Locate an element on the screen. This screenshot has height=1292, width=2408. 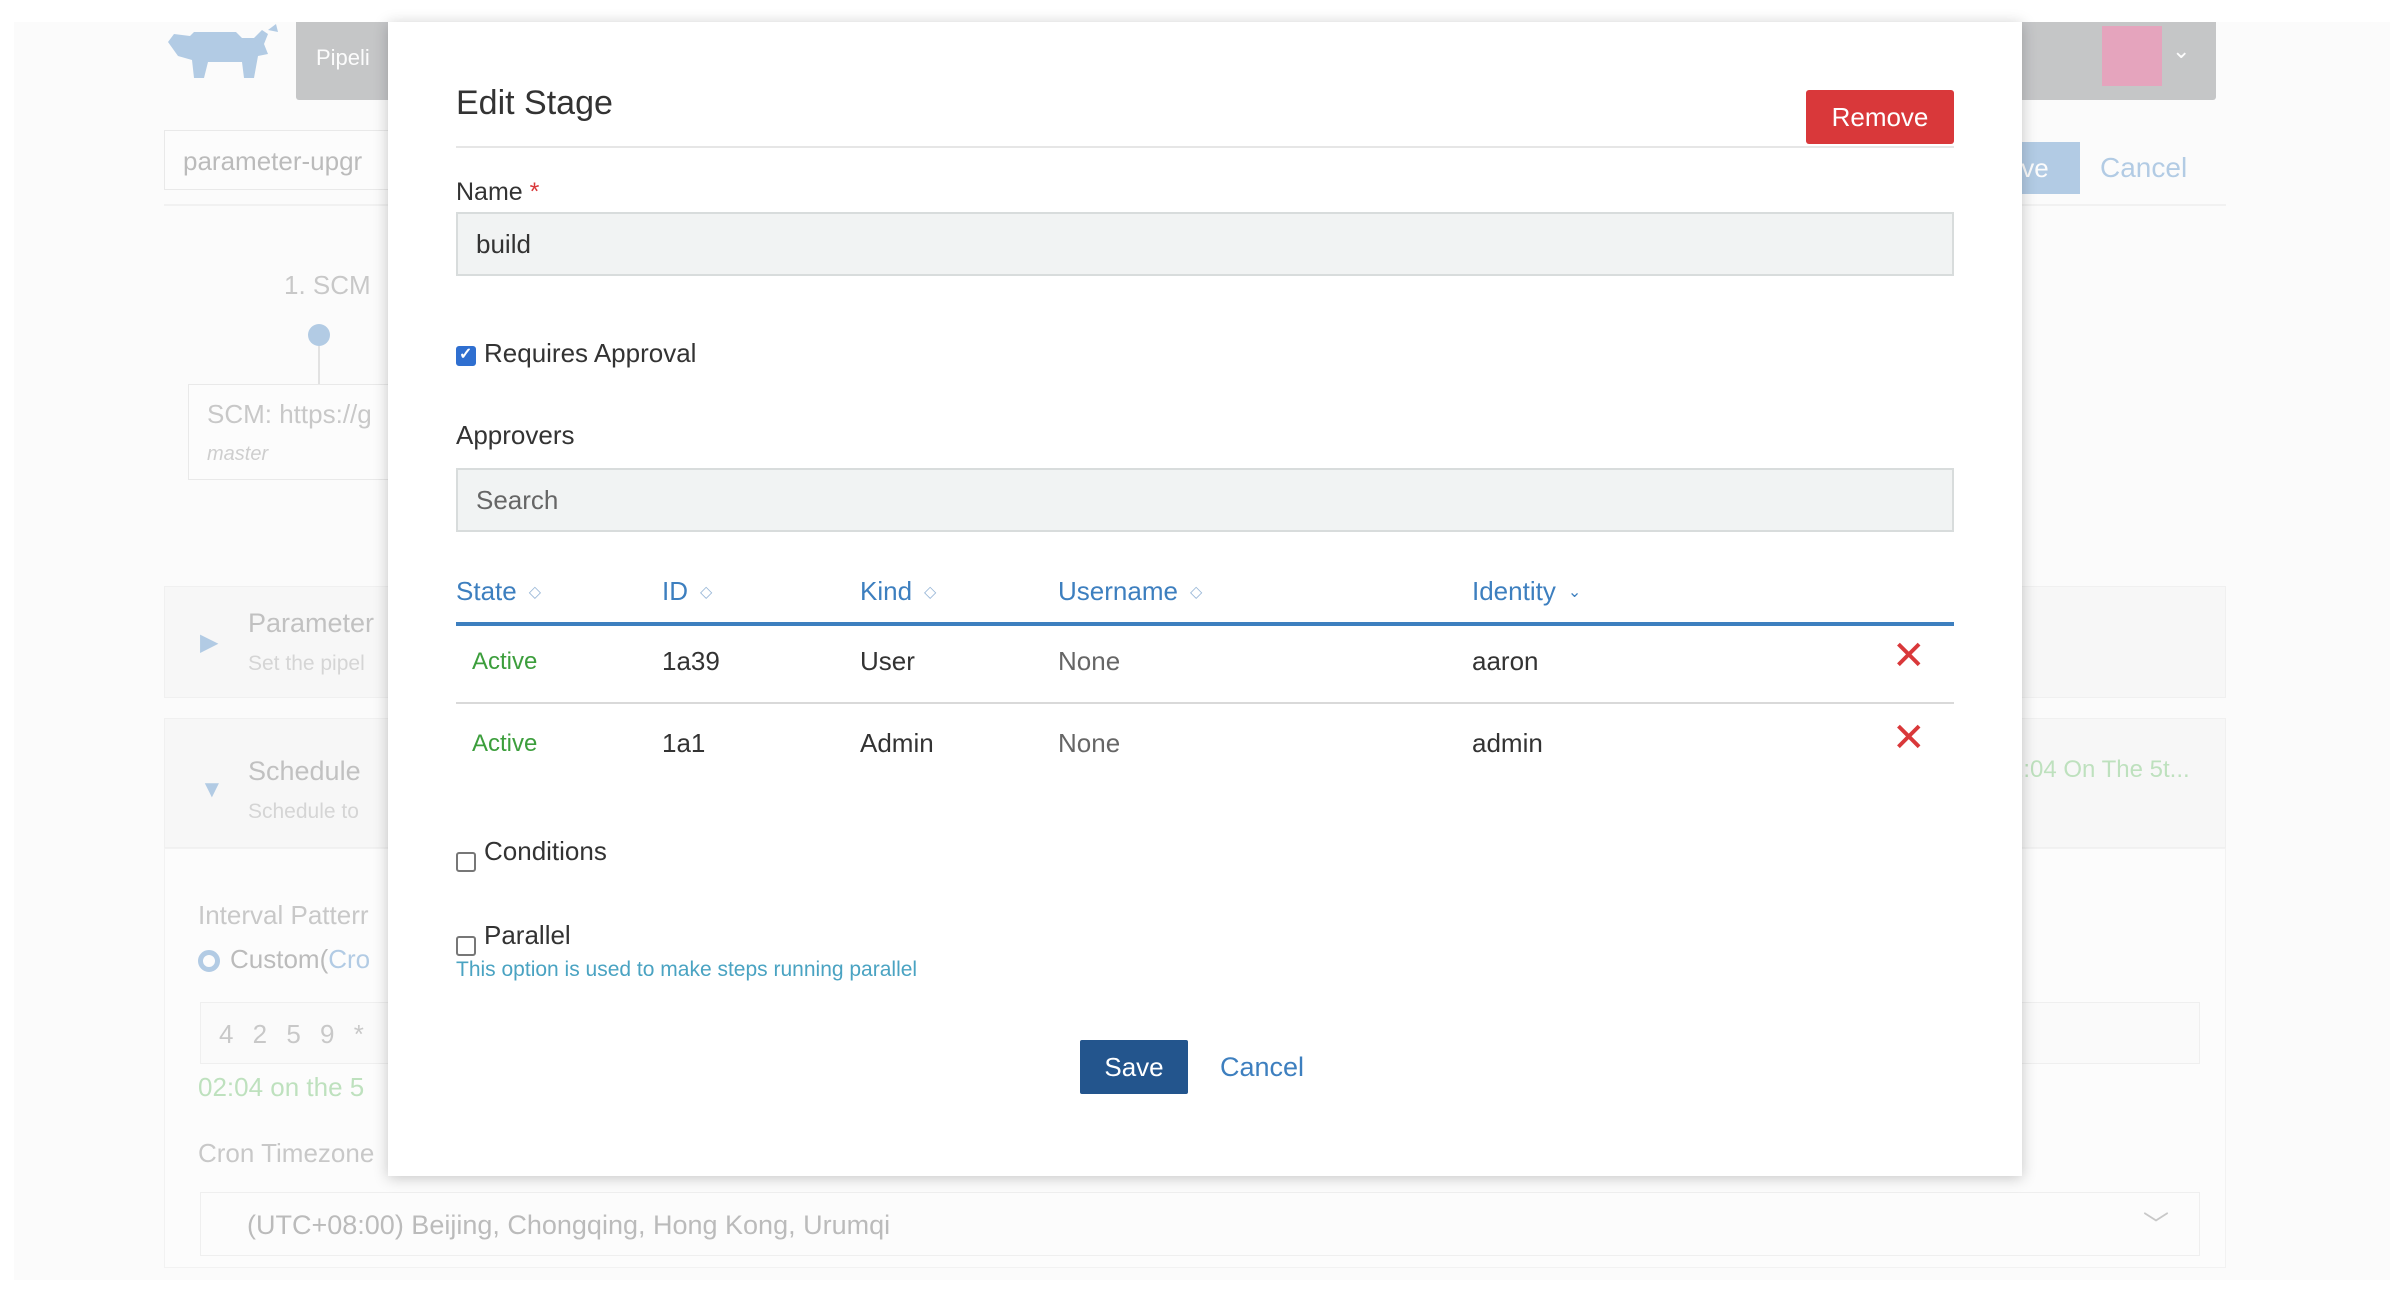
cron-description: 02:04 on the 5 is located at coordinates (281, 1087).